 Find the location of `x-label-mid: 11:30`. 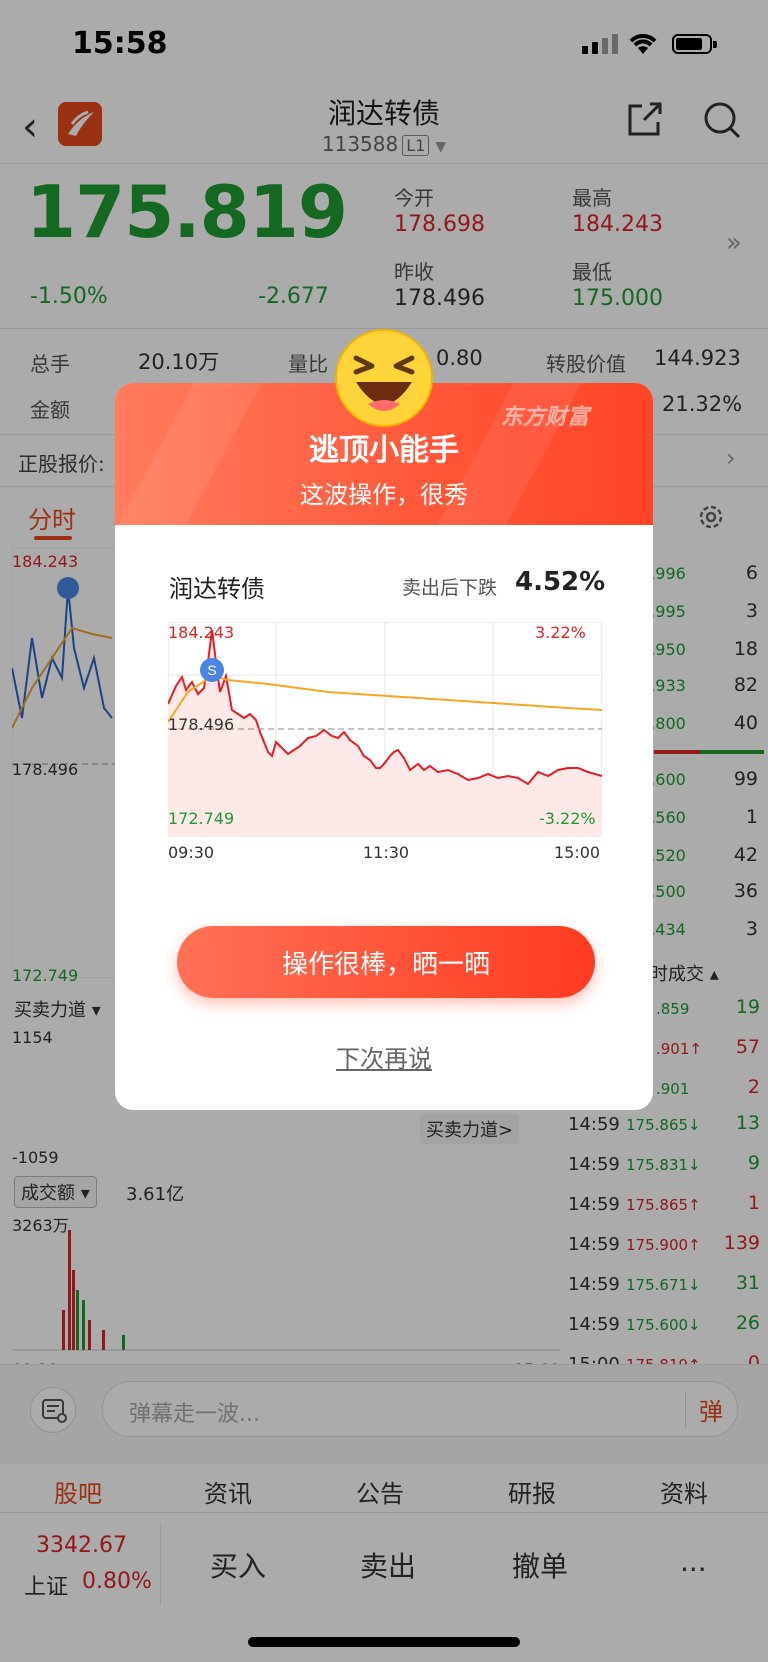

x-label-mid: 11:30 is located at coordinates (386, 852).